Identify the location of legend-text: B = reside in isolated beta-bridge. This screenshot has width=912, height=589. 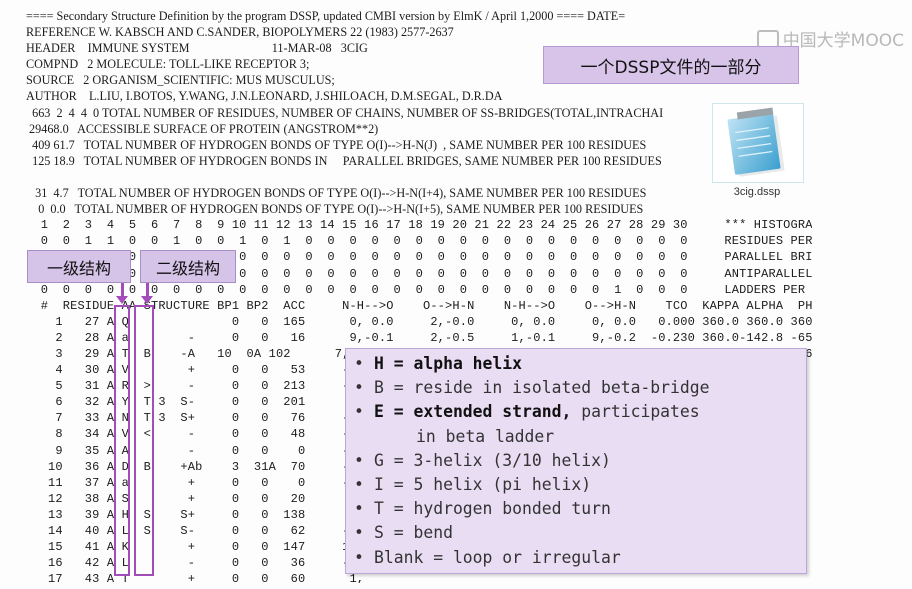
(542, 388).